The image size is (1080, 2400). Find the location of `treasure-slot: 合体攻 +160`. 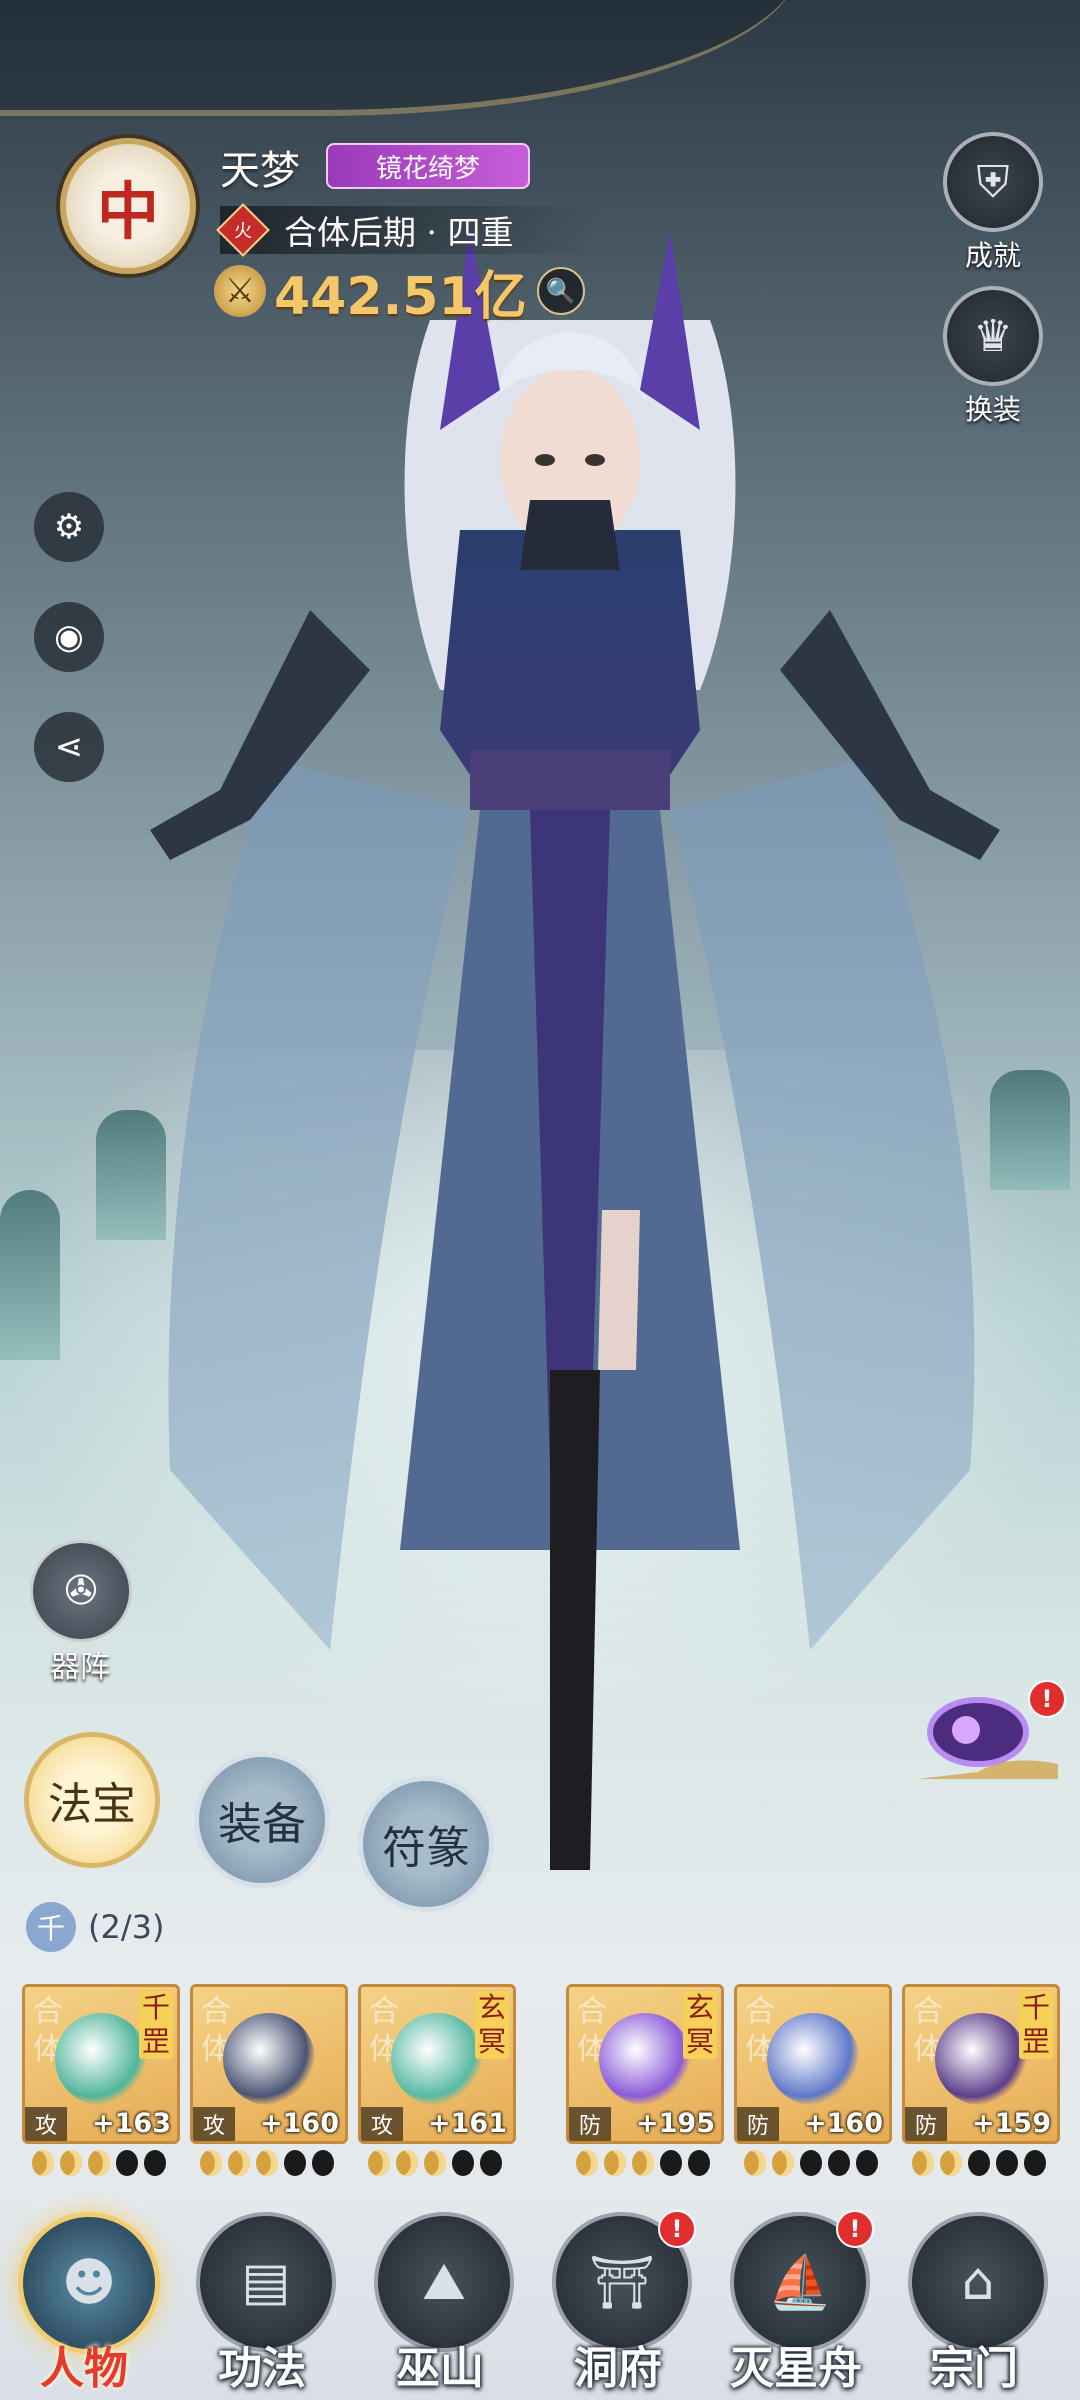

treasure-slot: 合体攻 +160 is located at coordinates (269, 2064).